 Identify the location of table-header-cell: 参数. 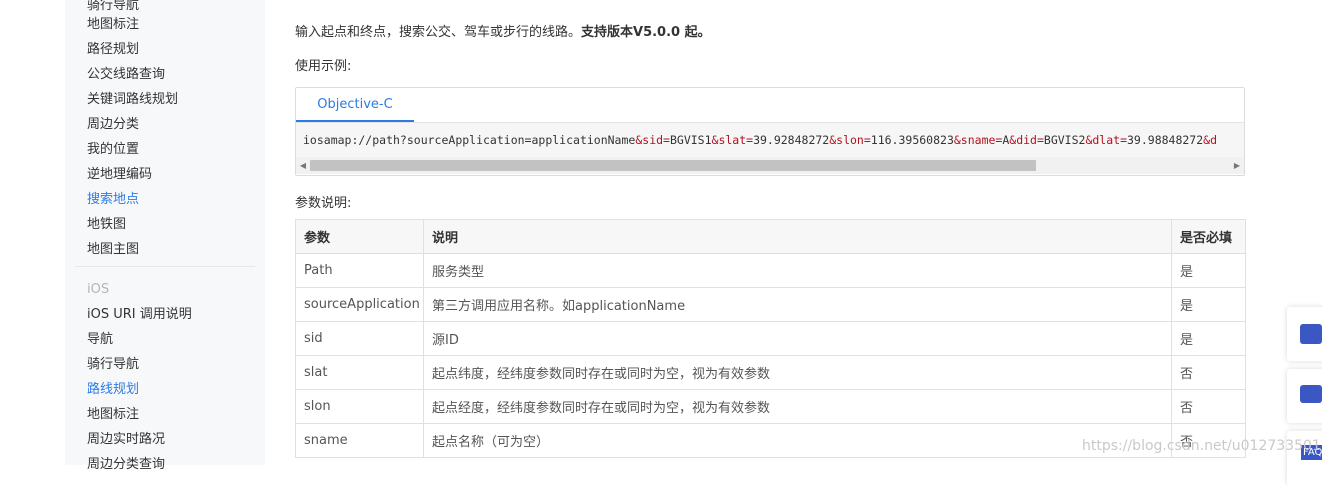
(359, 236).